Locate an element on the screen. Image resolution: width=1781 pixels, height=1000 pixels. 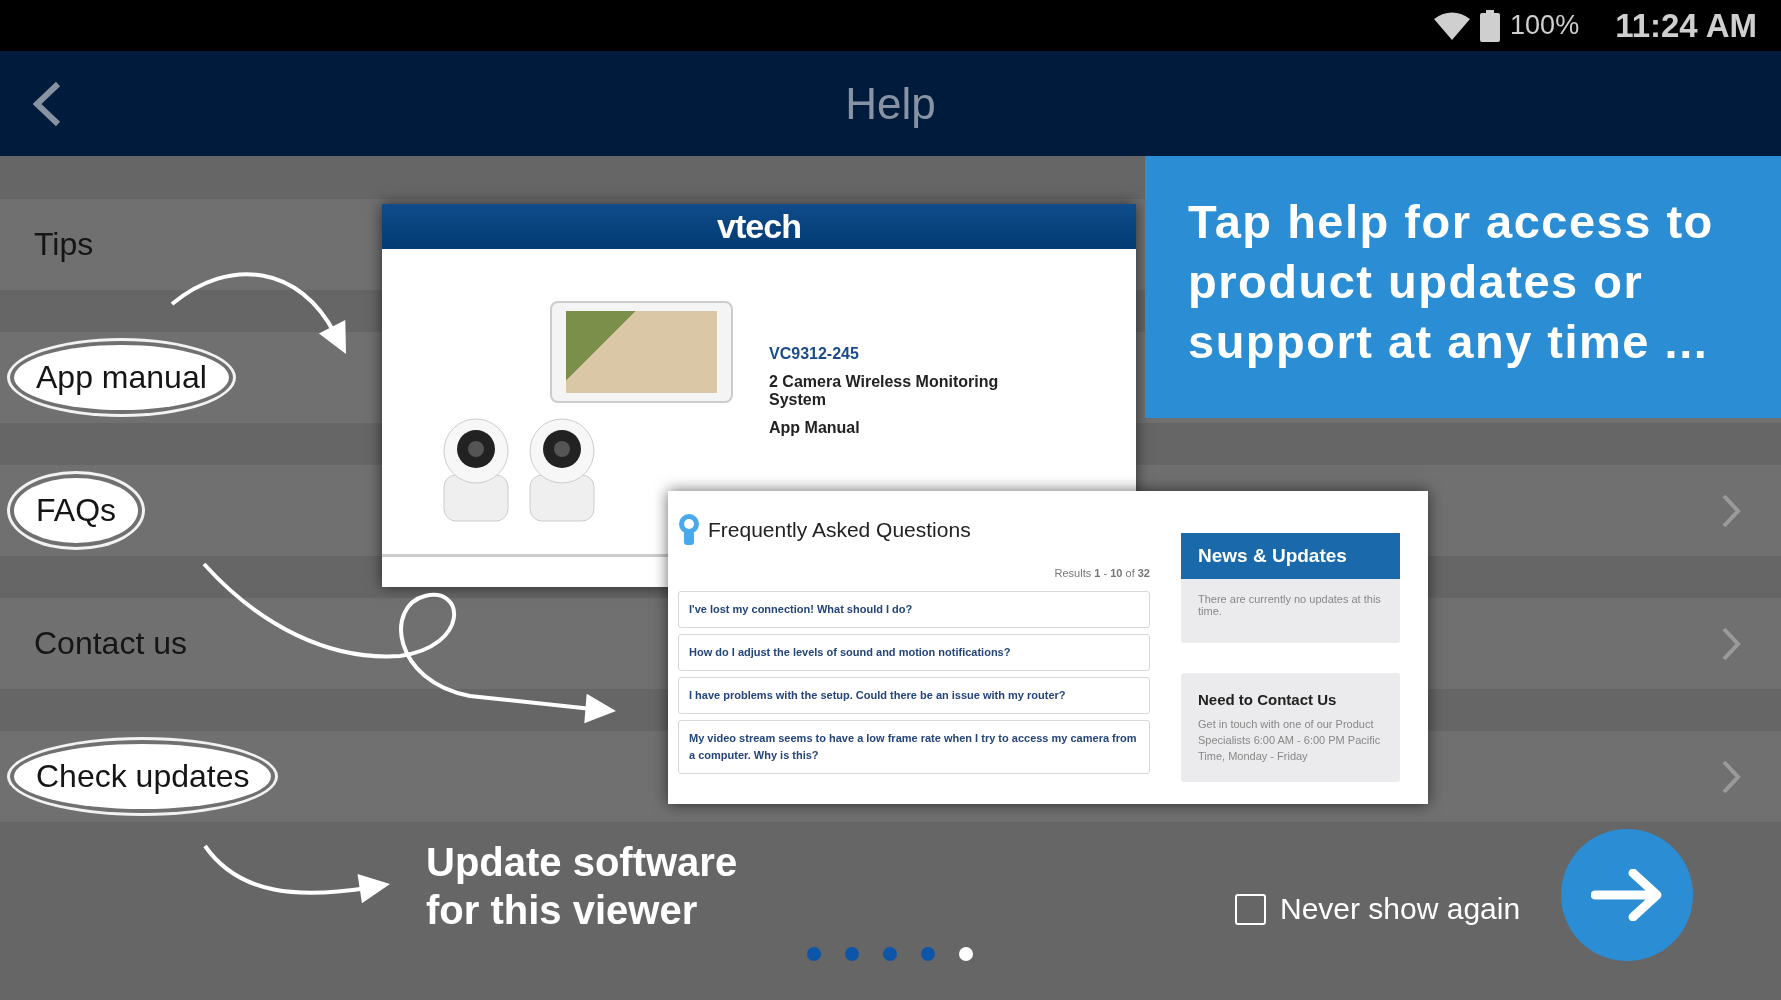
news-heading: News & Updates is located at coordinates (1290, 556).